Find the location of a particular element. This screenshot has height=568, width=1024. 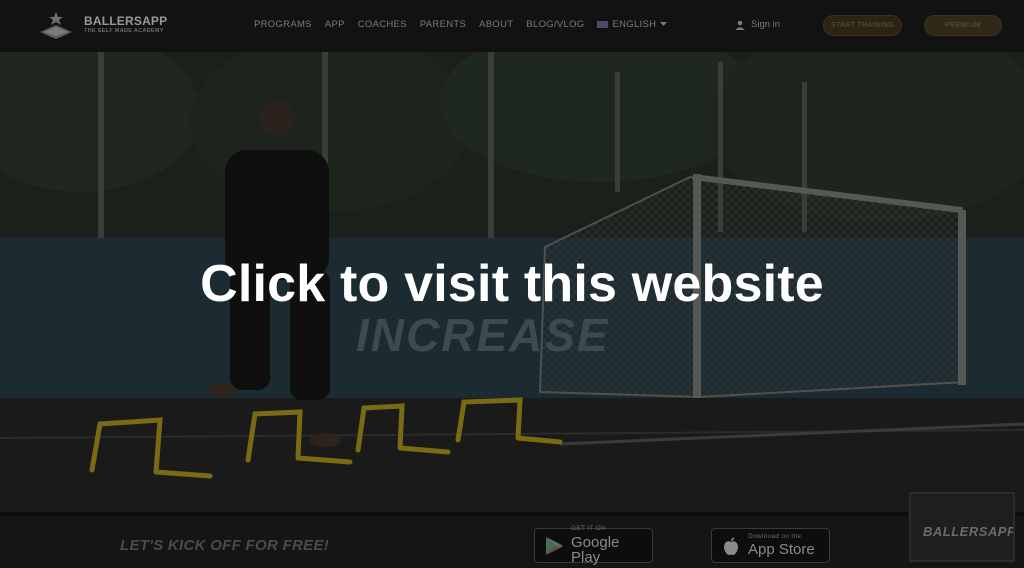

start-training-button: START TRAINING is located at coordinates (862, 25).